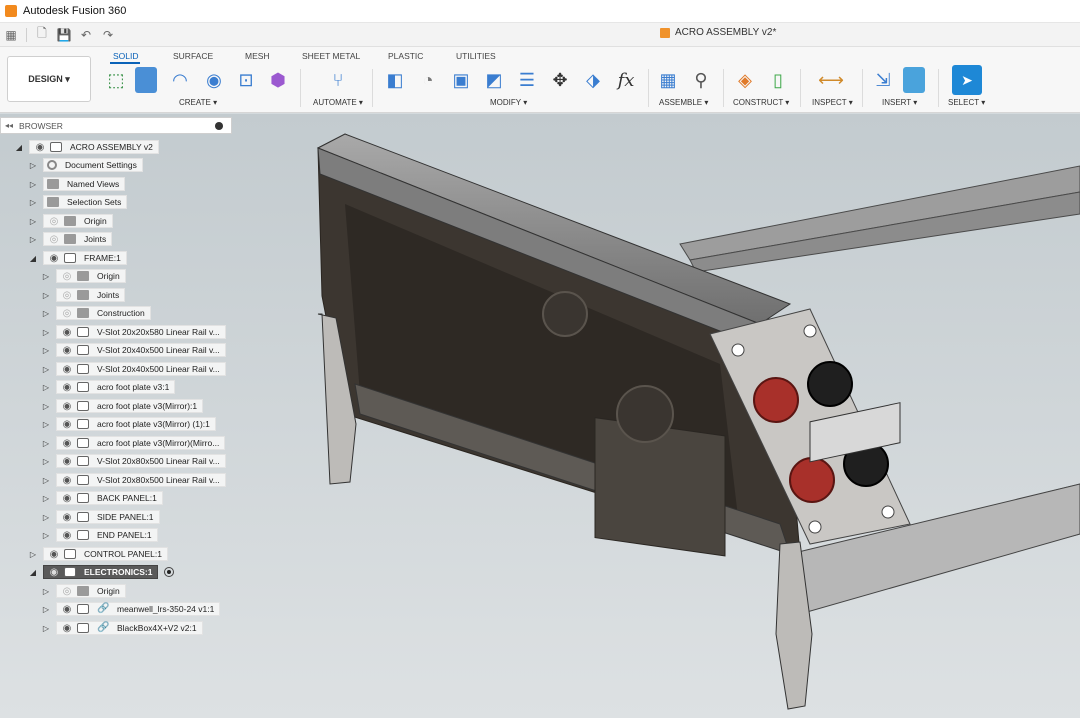  Describe the element at coordinates (102, 498) in the screenshot. I see `tree-item-component: ▷ ◉ BACK PANEL:1` at that location.